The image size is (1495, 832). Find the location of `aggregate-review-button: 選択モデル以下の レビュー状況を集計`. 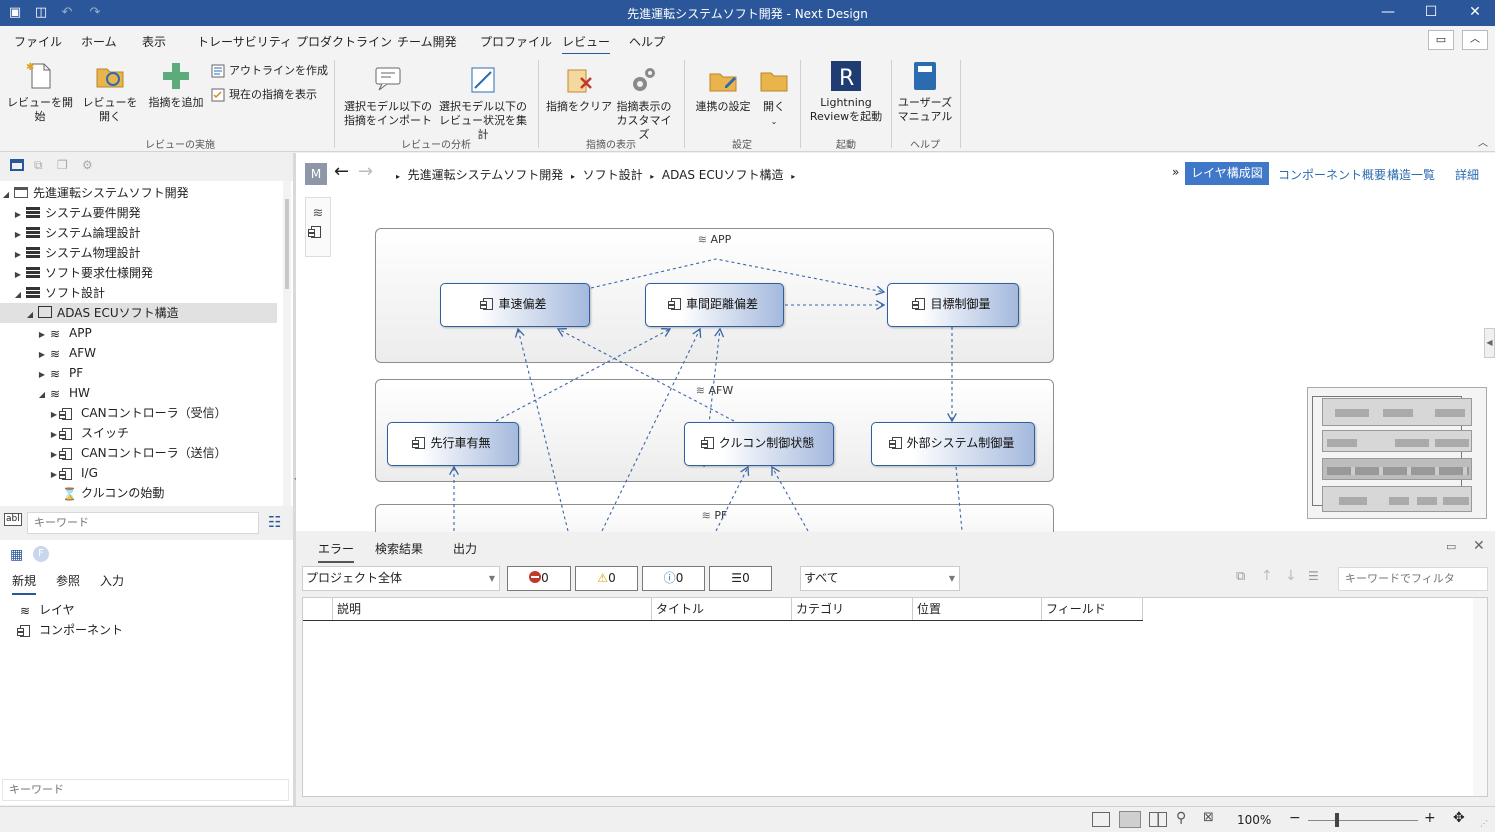

aggregate-review-button: 選択モデル以下の レビュー状況を集計 is located at coordinates (483, 103).